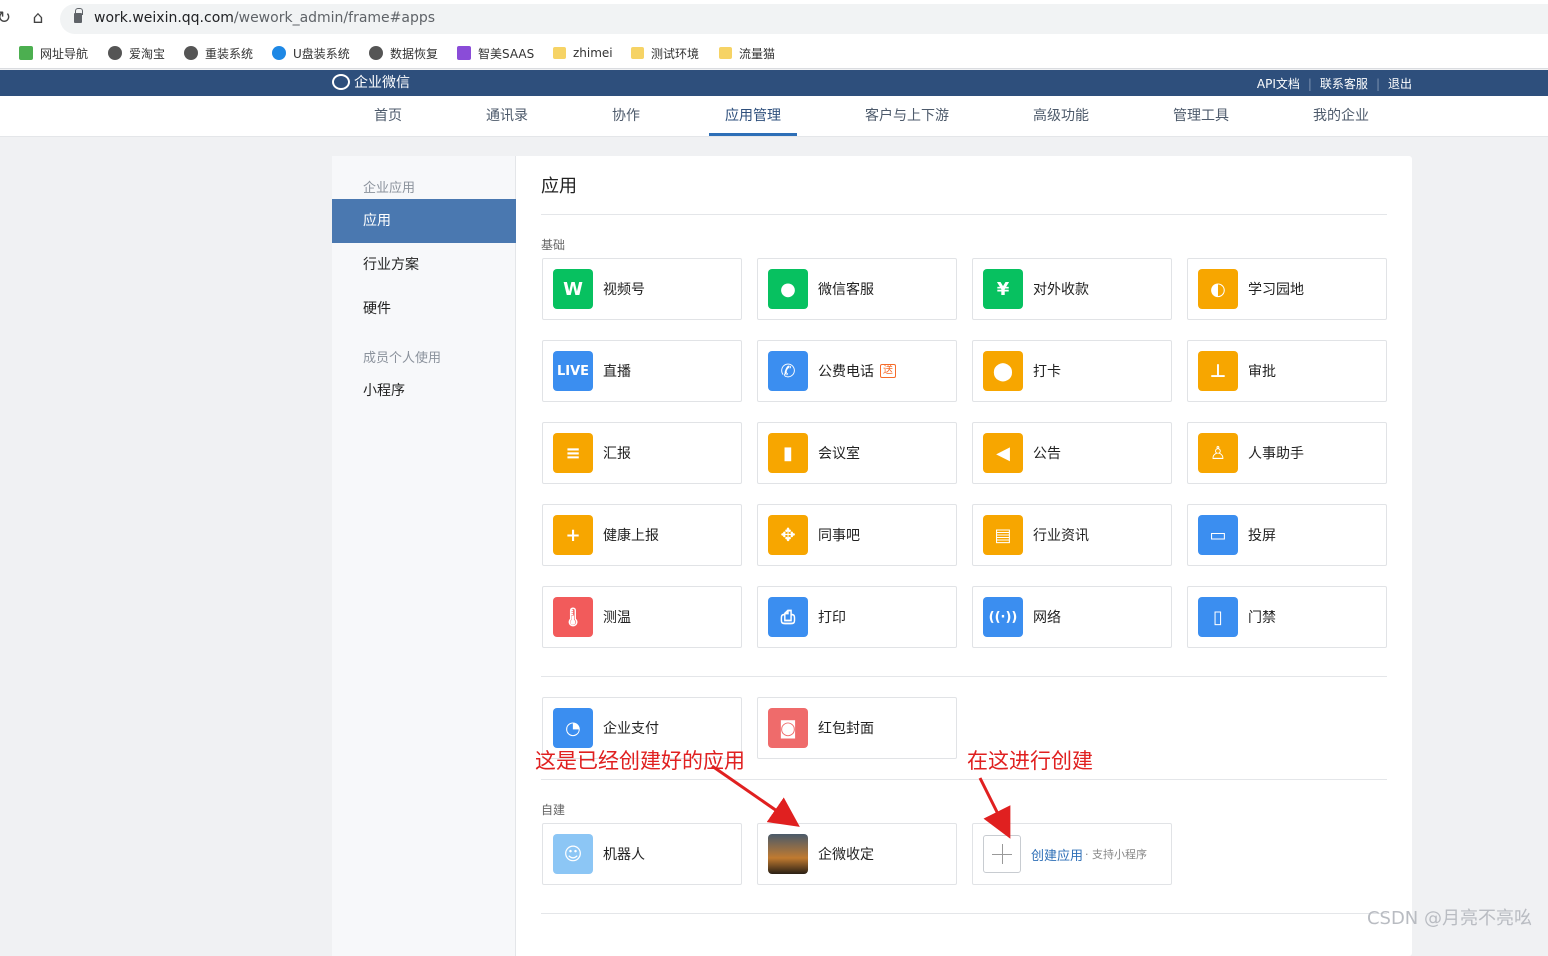 Image resolution: width=1548 pixels, height=956 pixels. Describe the element at coordinates (755, 795) in the screenshot. I see `arrow-to-created-app` at that location.